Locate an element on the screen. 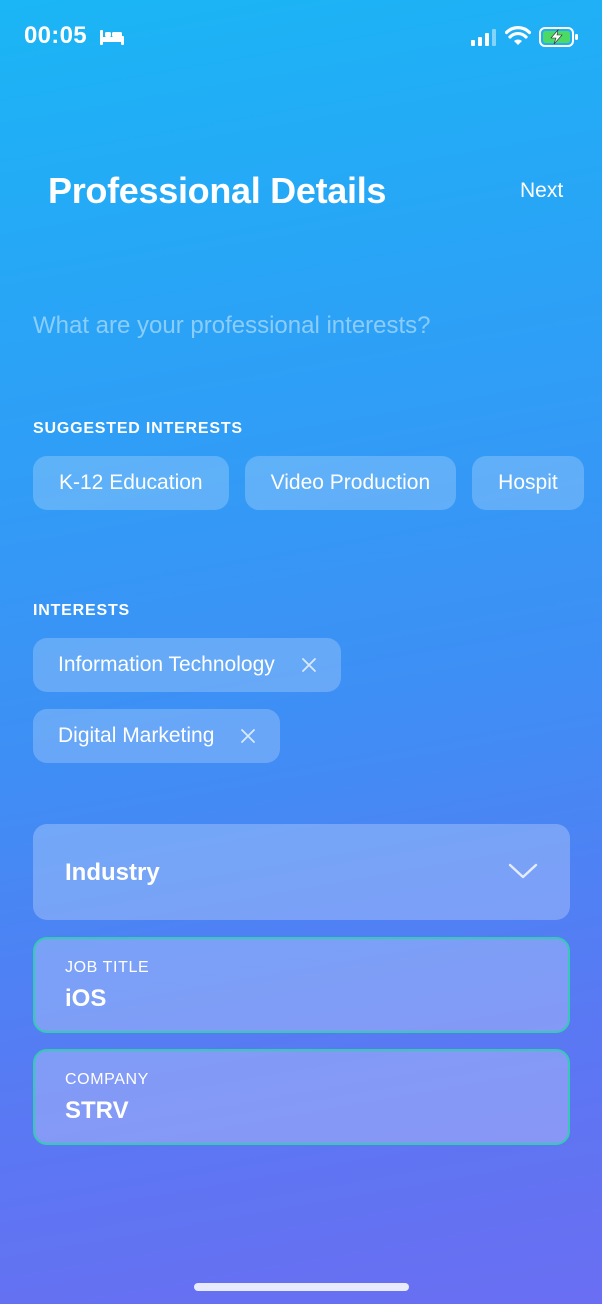 This screenshot has width=602, height=1304. interest-search-input is located at coordinates (301, 326).